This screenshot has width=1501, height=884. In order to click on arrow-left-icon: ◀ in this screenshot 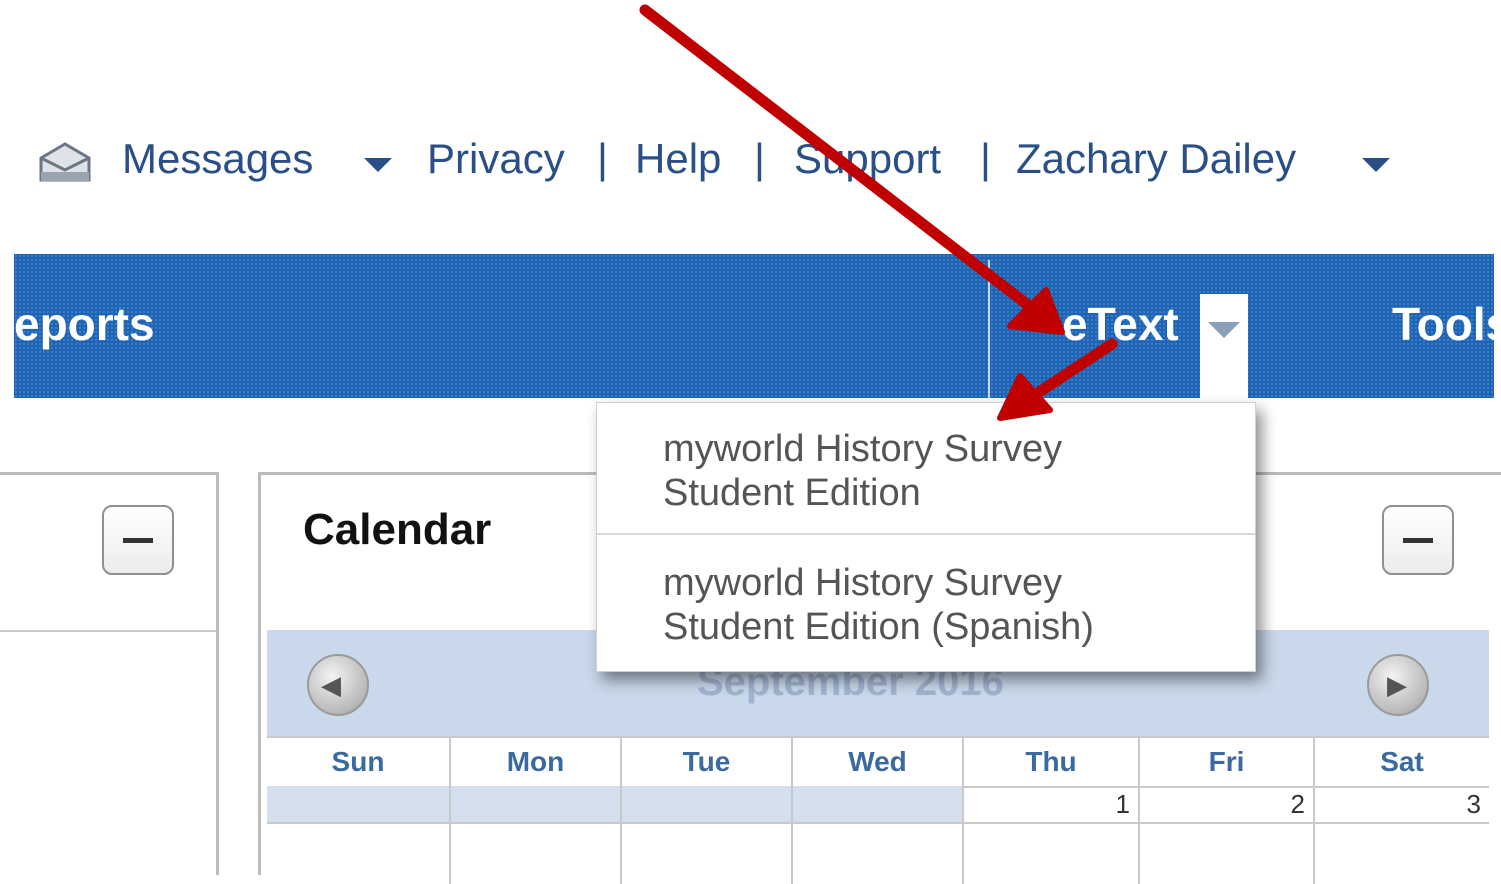, I will do `click(331, 685)`.